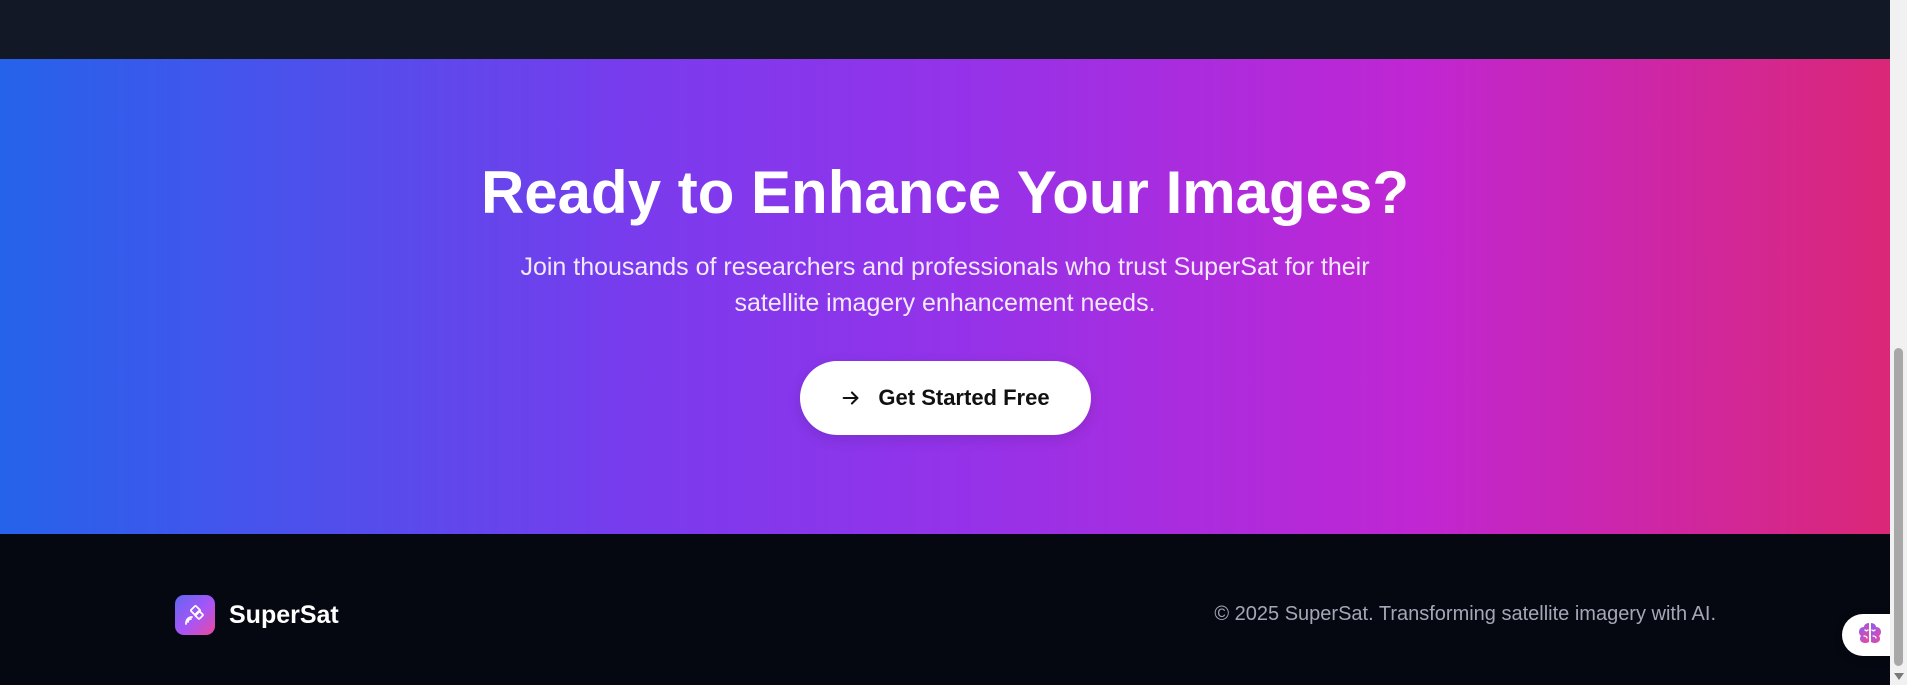 This screenshot has height=685, width=1907. What do you see at coordinates (945, 29) in the screenshot?
I see `previous-section-edge` at bounding box center [945, 29].